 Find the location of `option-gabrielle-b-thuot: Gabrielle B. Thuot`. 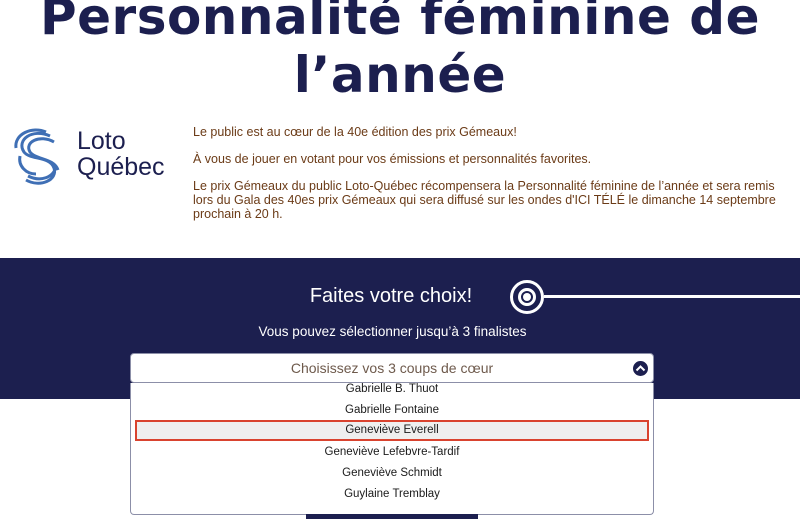

option-gabrielle-b-thuot: Gabrielle B. Thuot is located at coordinates (392, 391).